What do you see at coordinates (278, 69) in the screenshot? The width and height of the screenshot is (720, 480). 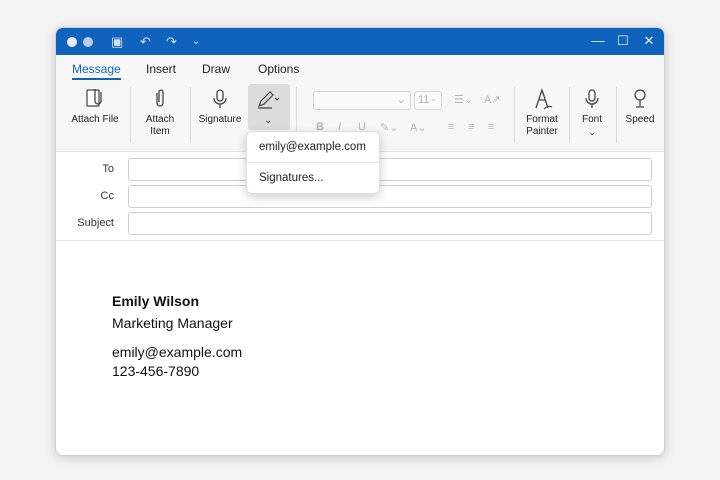 I see `tab-options: Options` at bounding box center [278, 69].